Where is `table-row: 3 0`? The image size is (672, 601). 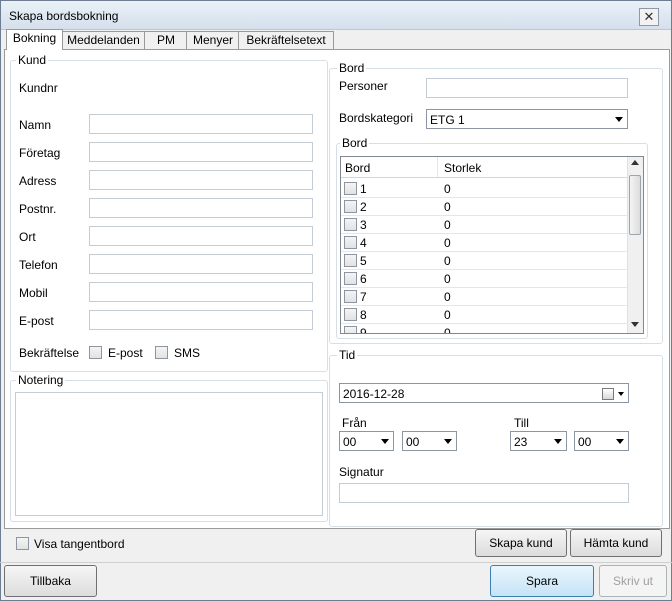
table-row: 3 0 is located at coordinates (484, 224).